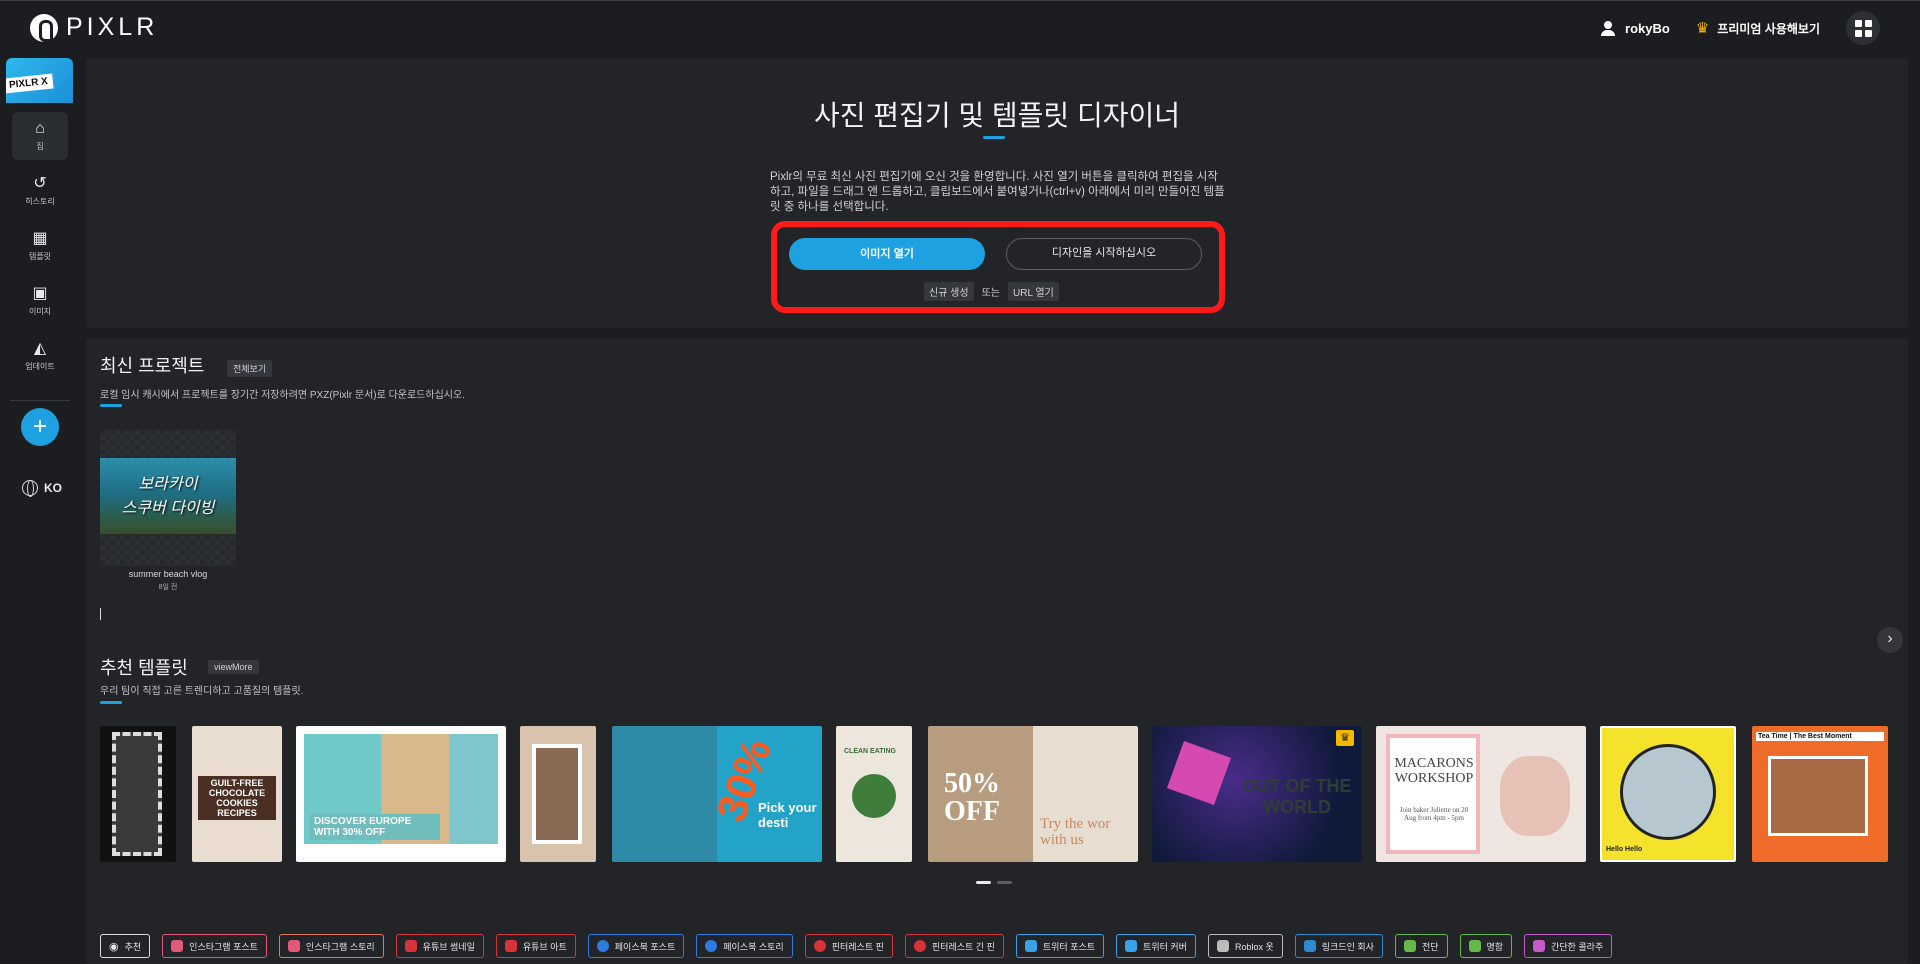  I want to click on template-50-caption: Try the wor with us, so click(1075, 832).